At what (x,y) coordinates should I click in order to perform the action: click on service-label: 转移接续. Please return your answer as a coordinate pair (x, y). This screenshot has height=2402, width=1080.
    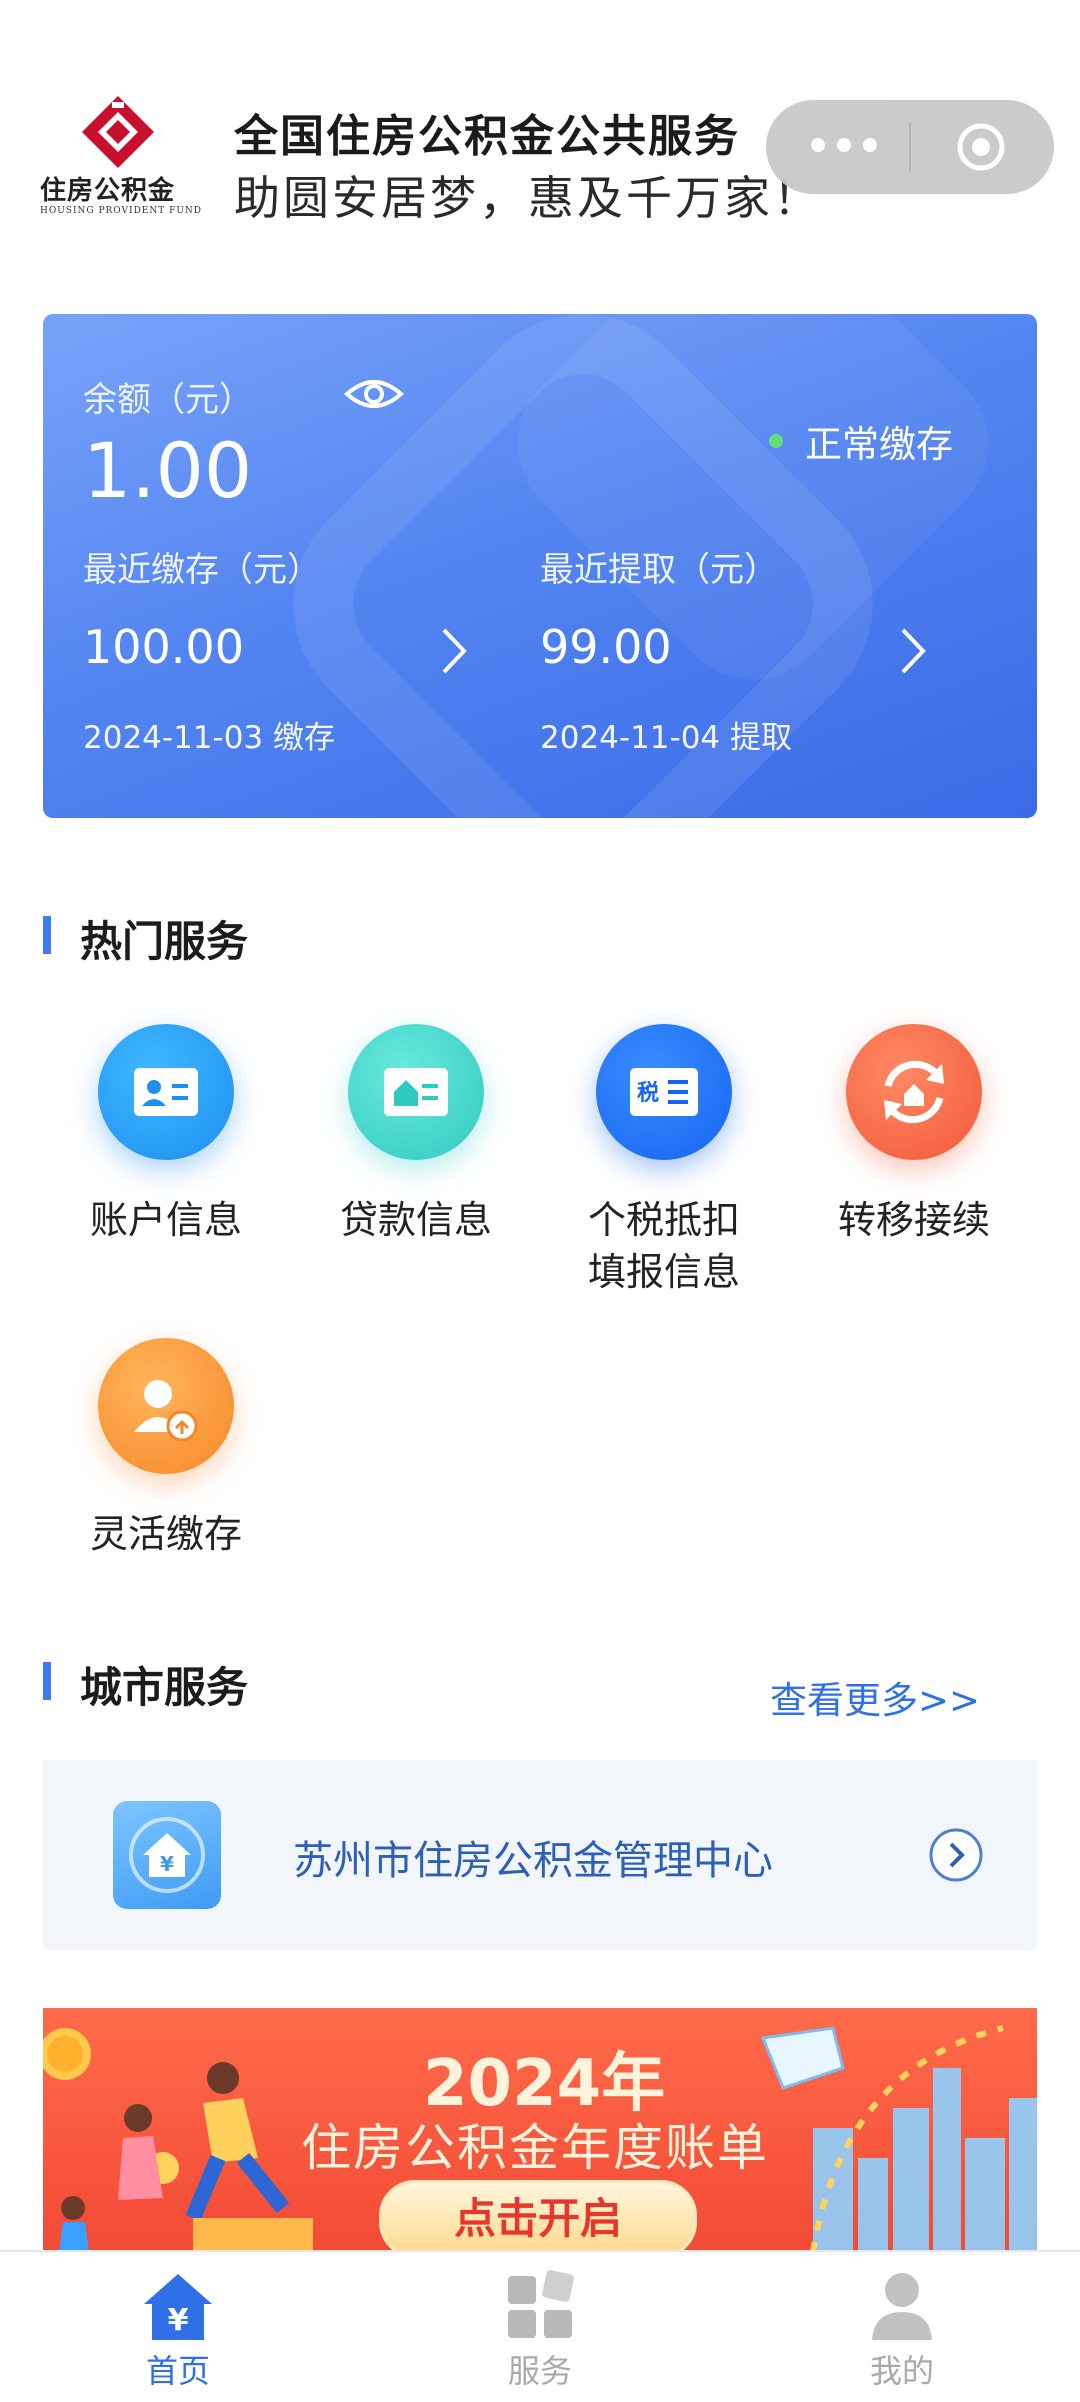
    Looking at the image, I should click on (913, 1220).